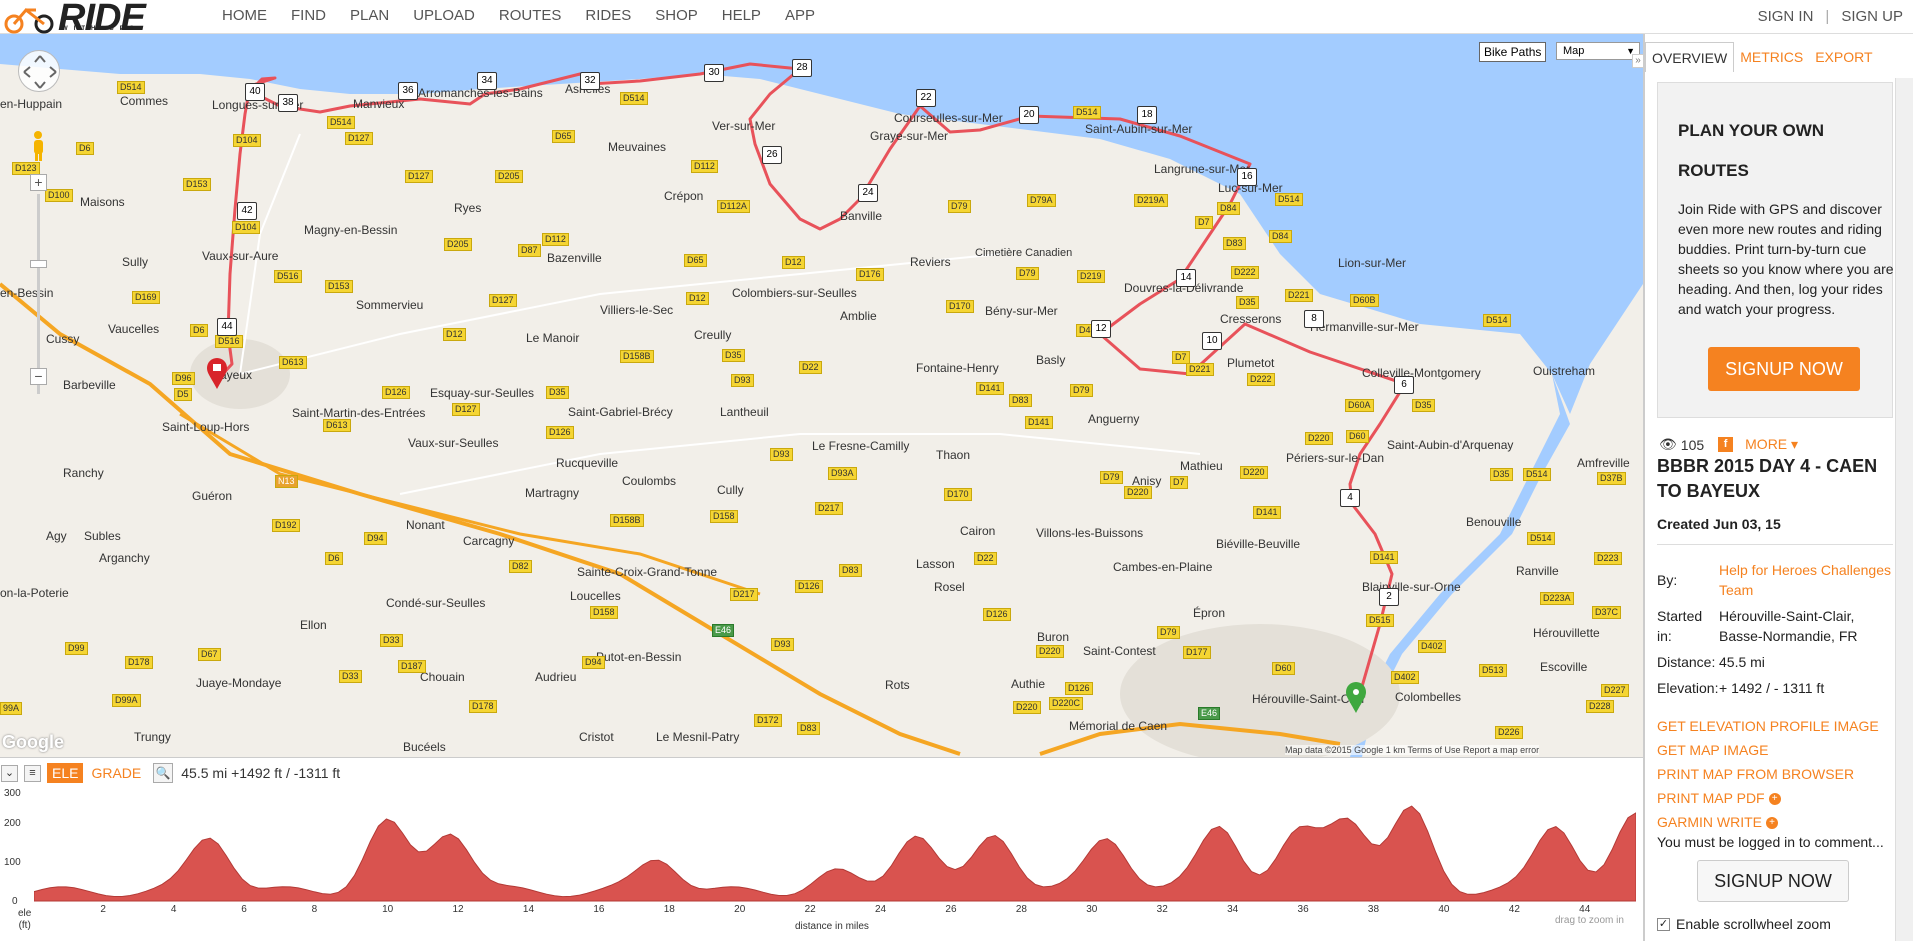  Describe the element at coordinates (247, 211) in the screenshot. I see `route-marker: 42` at that location.